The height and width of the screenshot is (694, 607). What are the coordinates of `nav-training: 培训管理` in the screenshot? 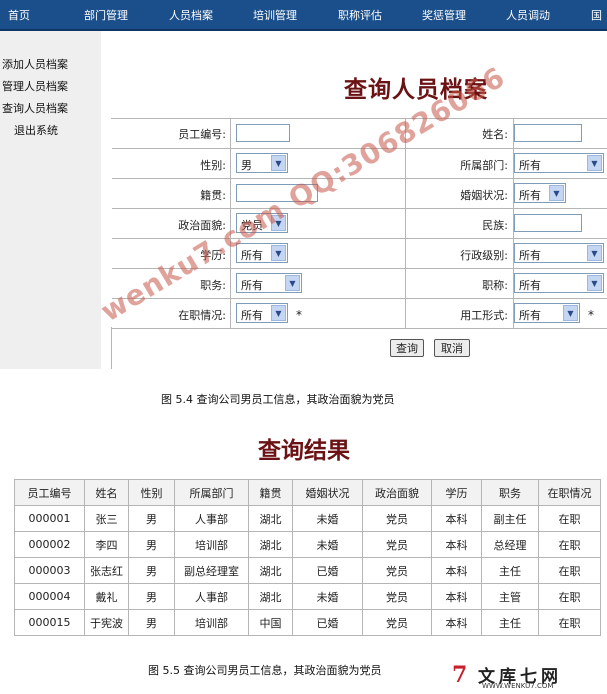 It's located at (275, 15).